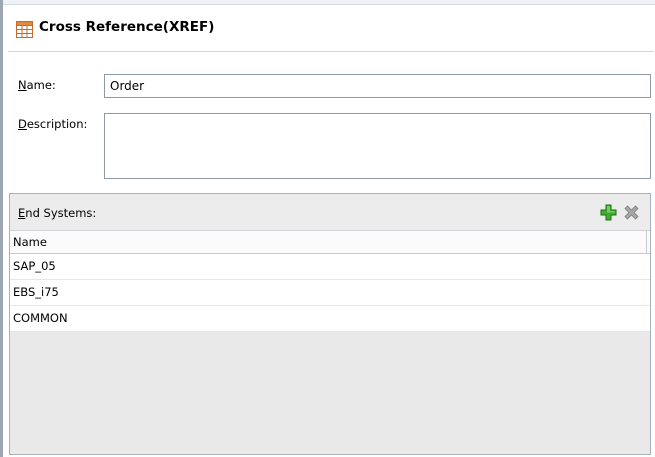 The image size is (655, 457). I want to click on description-field, so click(377, 146).